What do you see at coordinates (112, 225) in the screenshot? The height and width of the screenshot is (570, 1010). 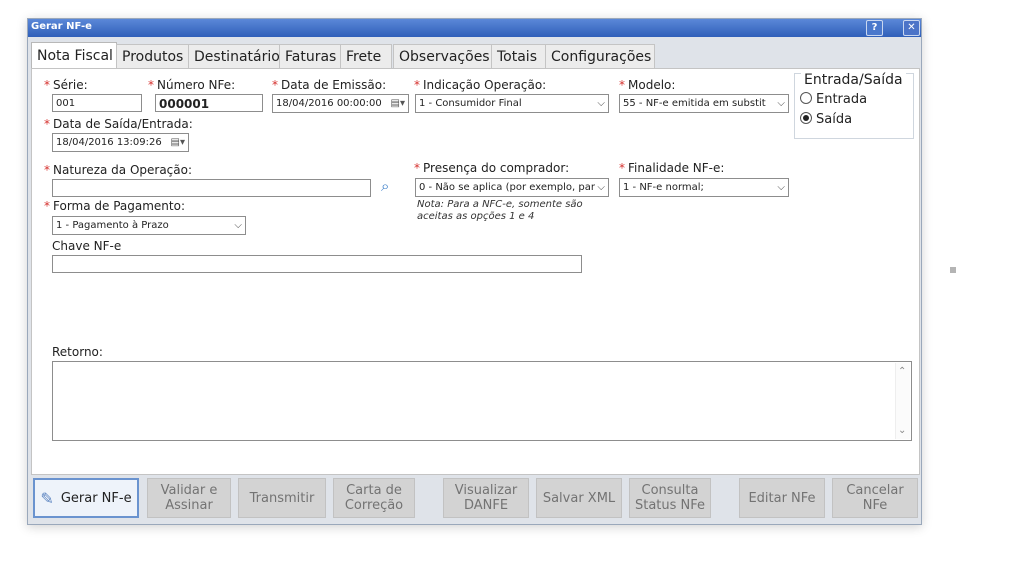 I see `forma-pagamento-value: 1 - Pagamento à Prazo` at bounding box center [112, 225].